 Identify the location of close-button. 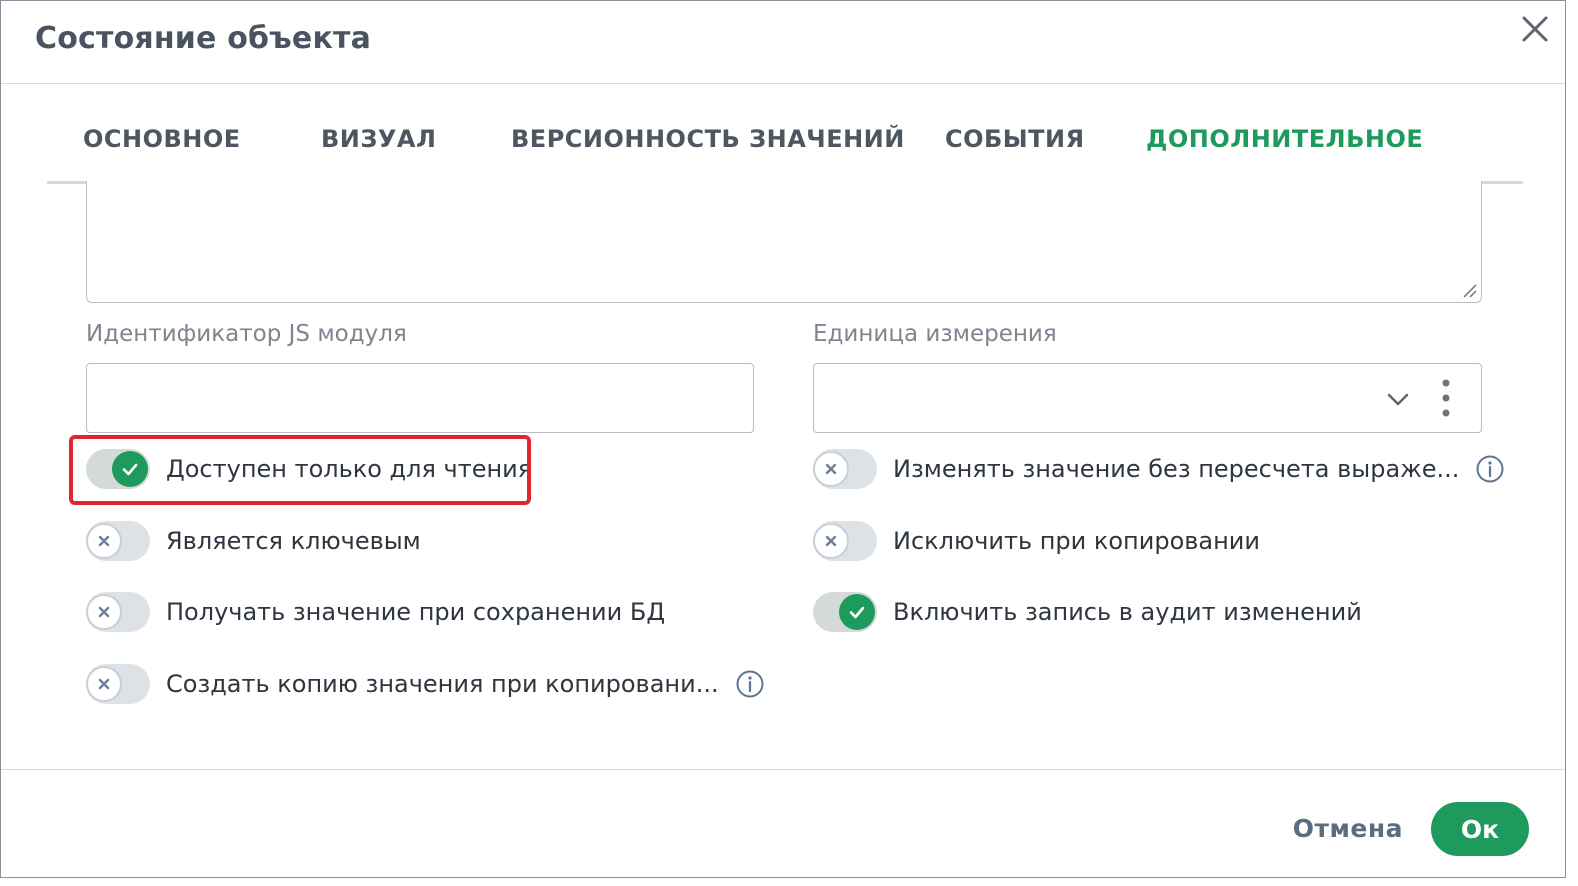
(1535, 29).